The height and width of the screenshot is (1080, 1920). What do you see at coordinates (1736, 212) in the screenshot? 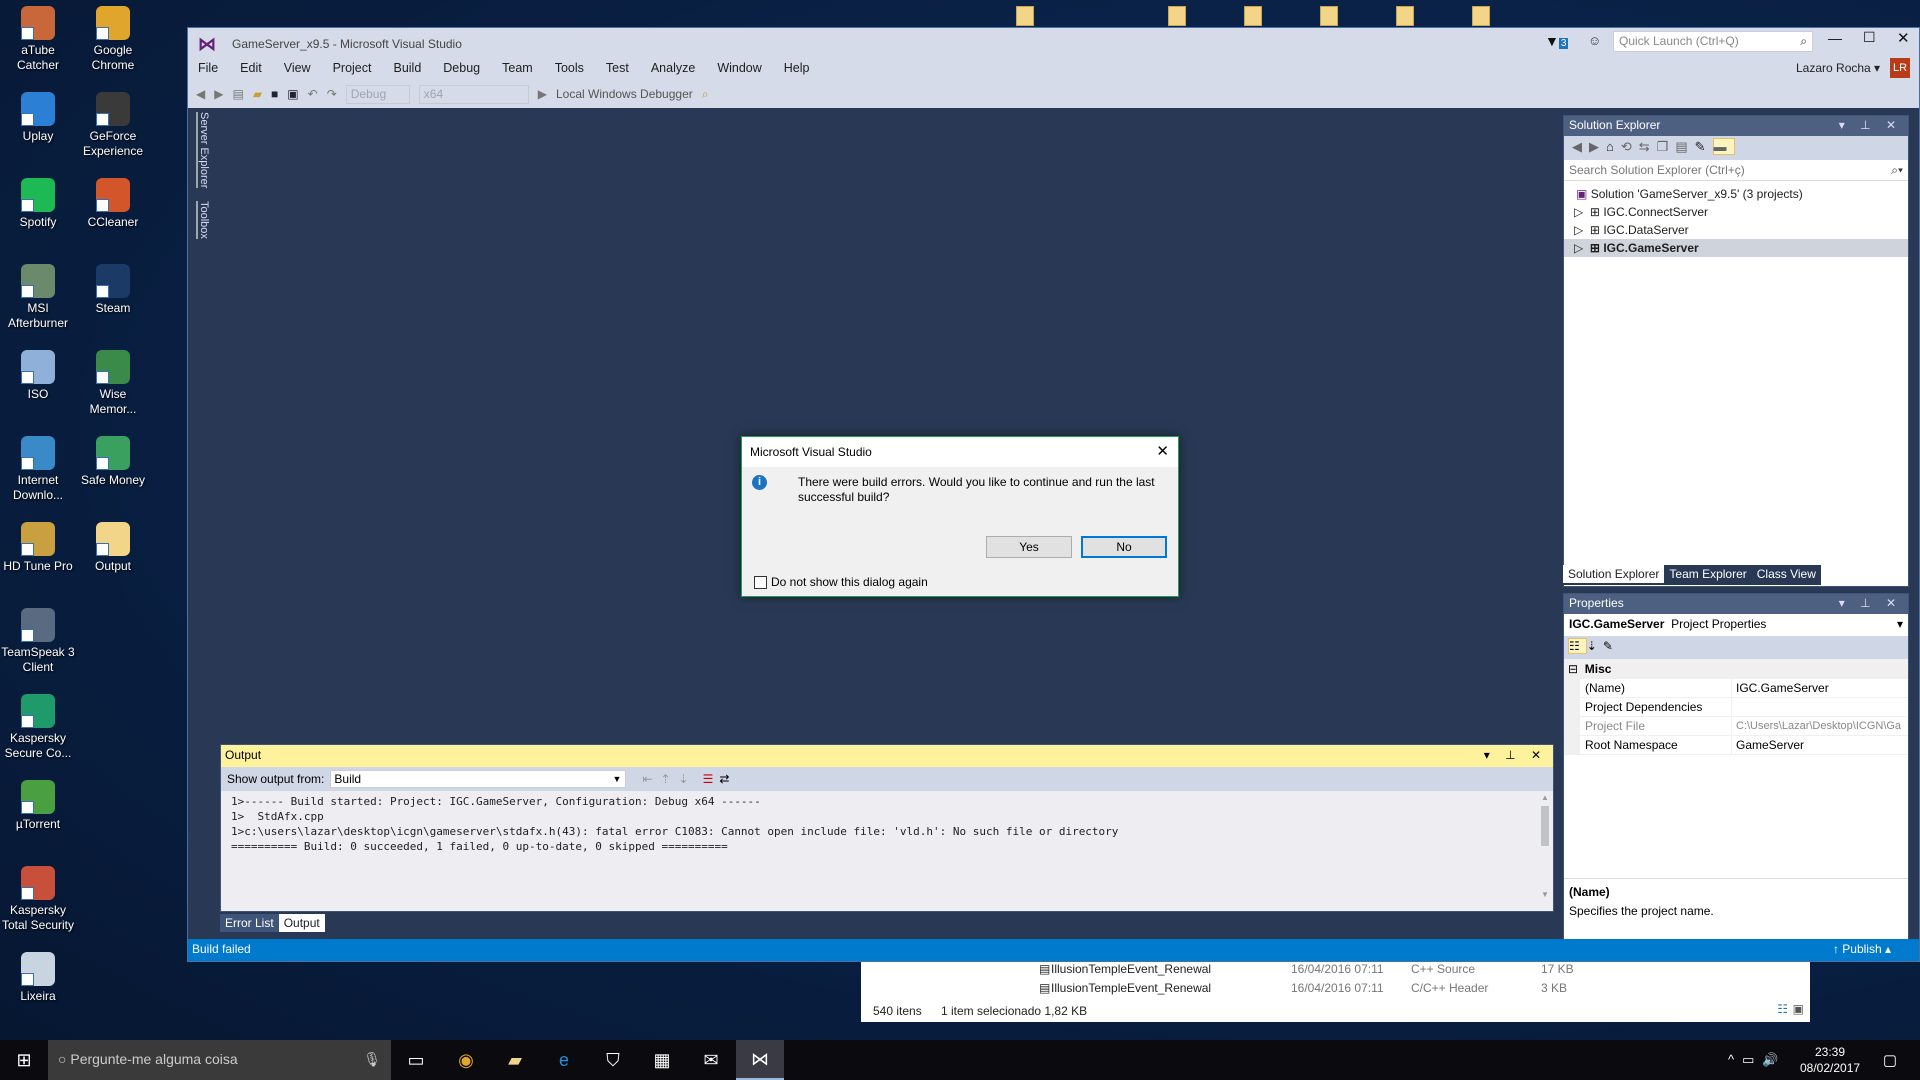
I see `tree-project-node: ▷ ⊞ IGC.ConnectServer` at bounding box center [1736, 212].